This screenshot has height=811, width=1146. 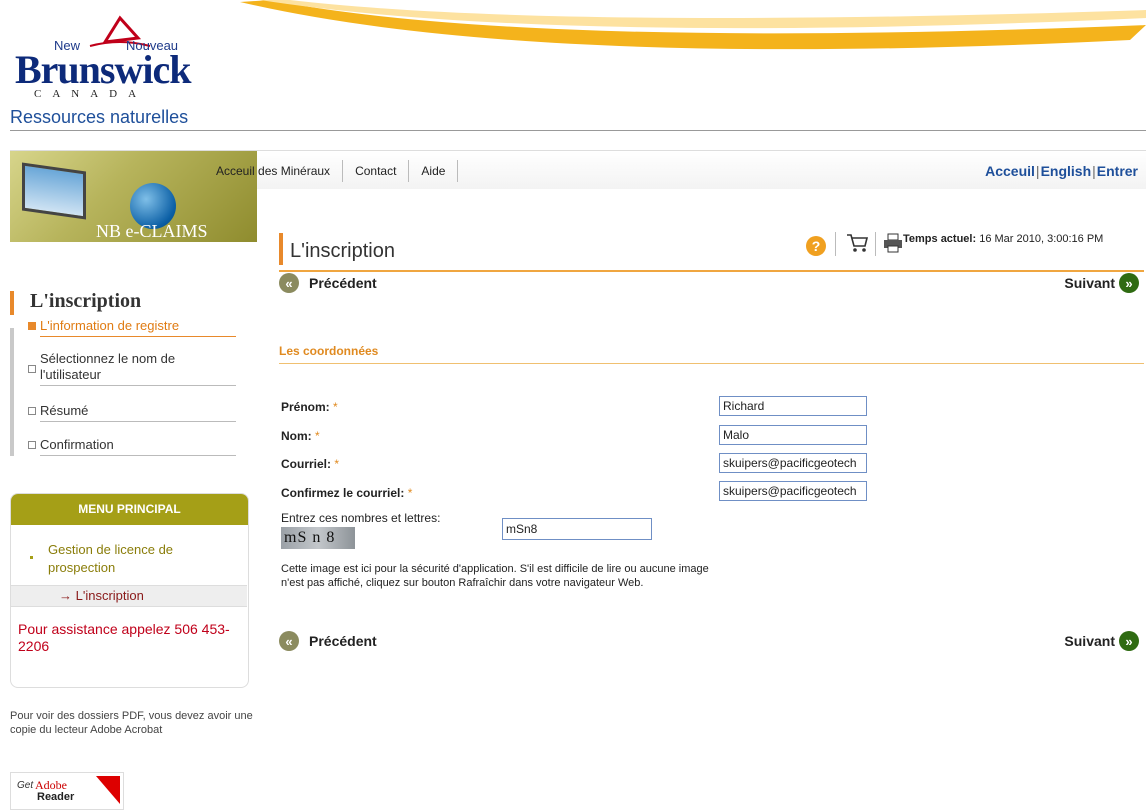 I want to click on current-time-label: Temps actuel:, so click(x=940, y=239).